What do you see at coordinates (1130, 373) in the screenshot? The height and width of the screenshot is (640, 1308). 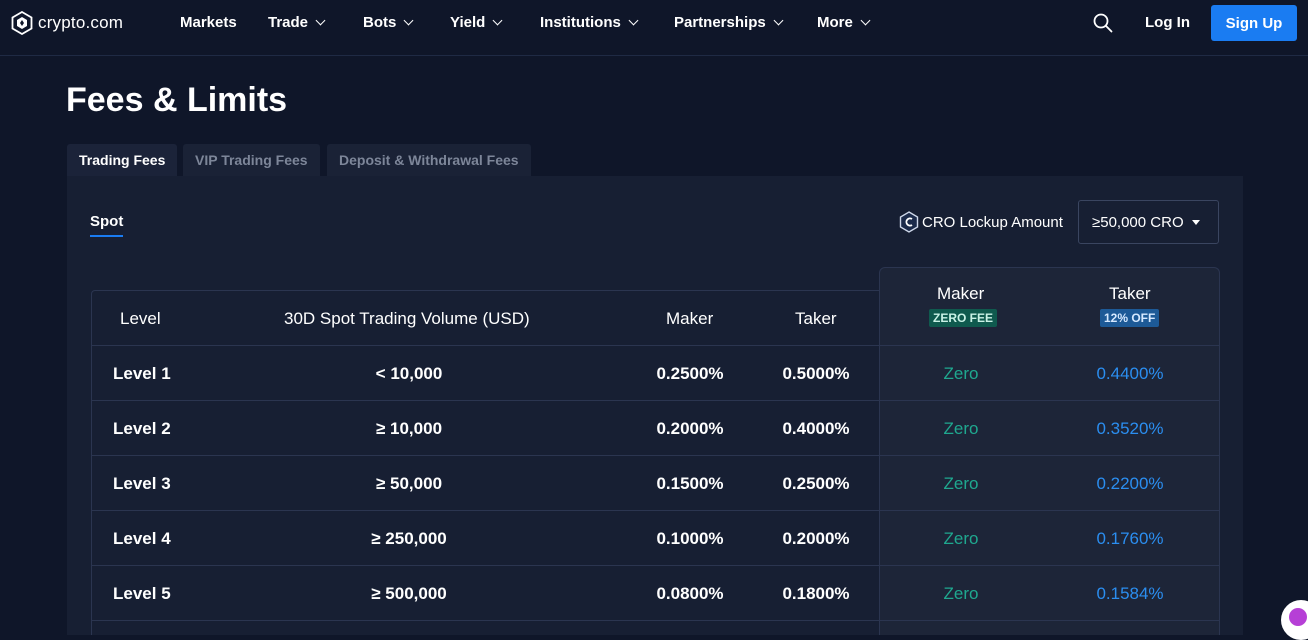 I see `cell-taker-cro: 0.4400%` at bounding box center [1130, 373].